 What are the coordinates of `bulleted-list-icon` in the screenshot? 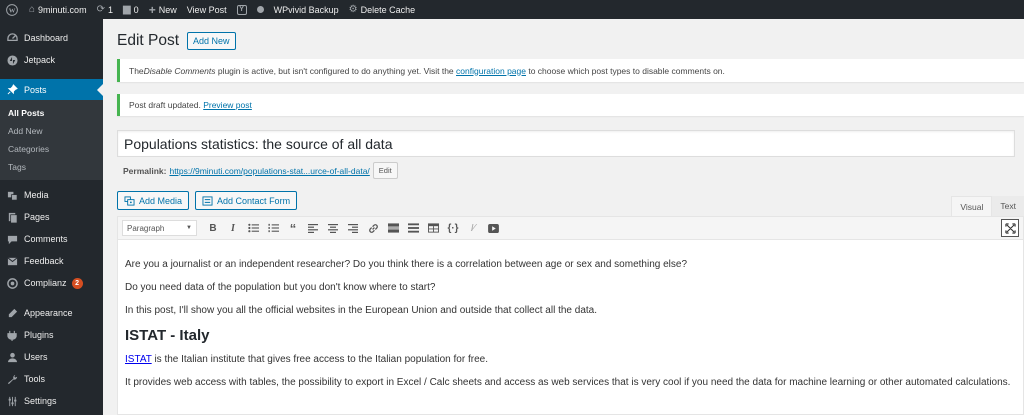 It's located at (253, 228).